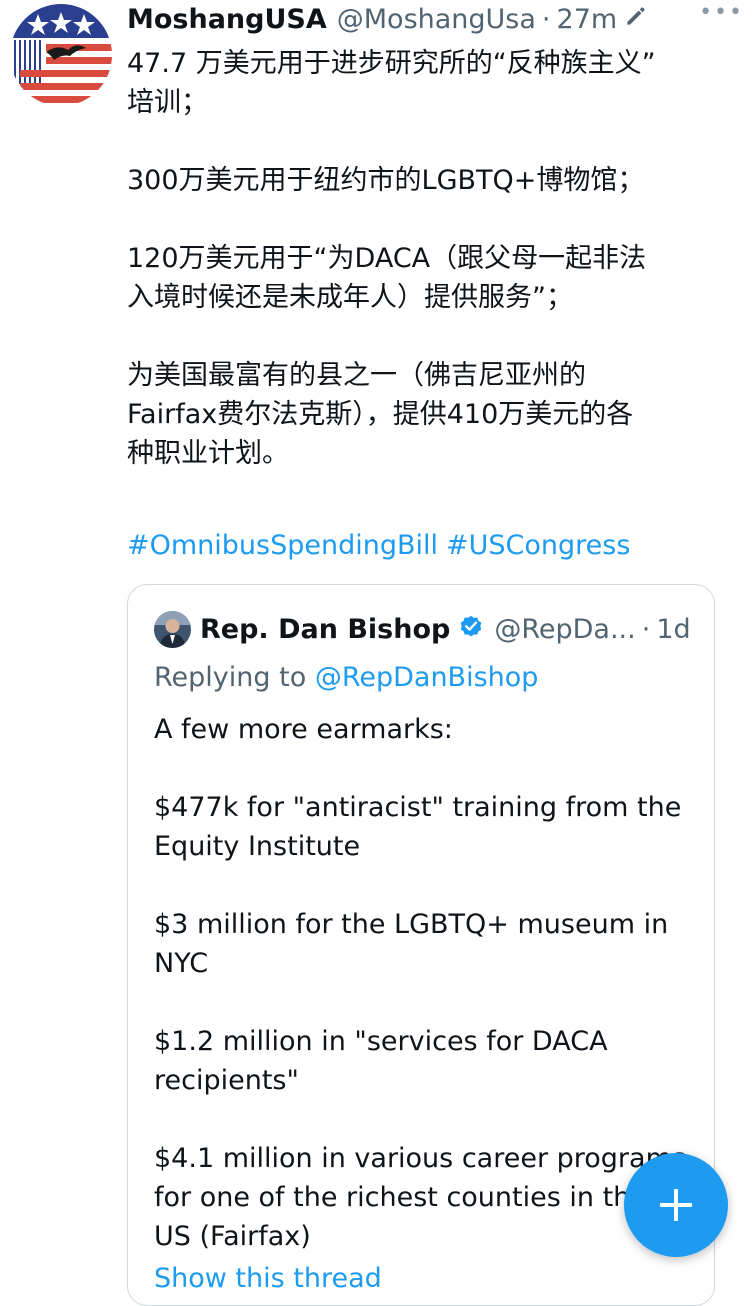 The image size is (752, 1306). What do you see at coordinates (181, 963) in the screenshot?
I see `line: NYC` at bounding box center [181, 963].